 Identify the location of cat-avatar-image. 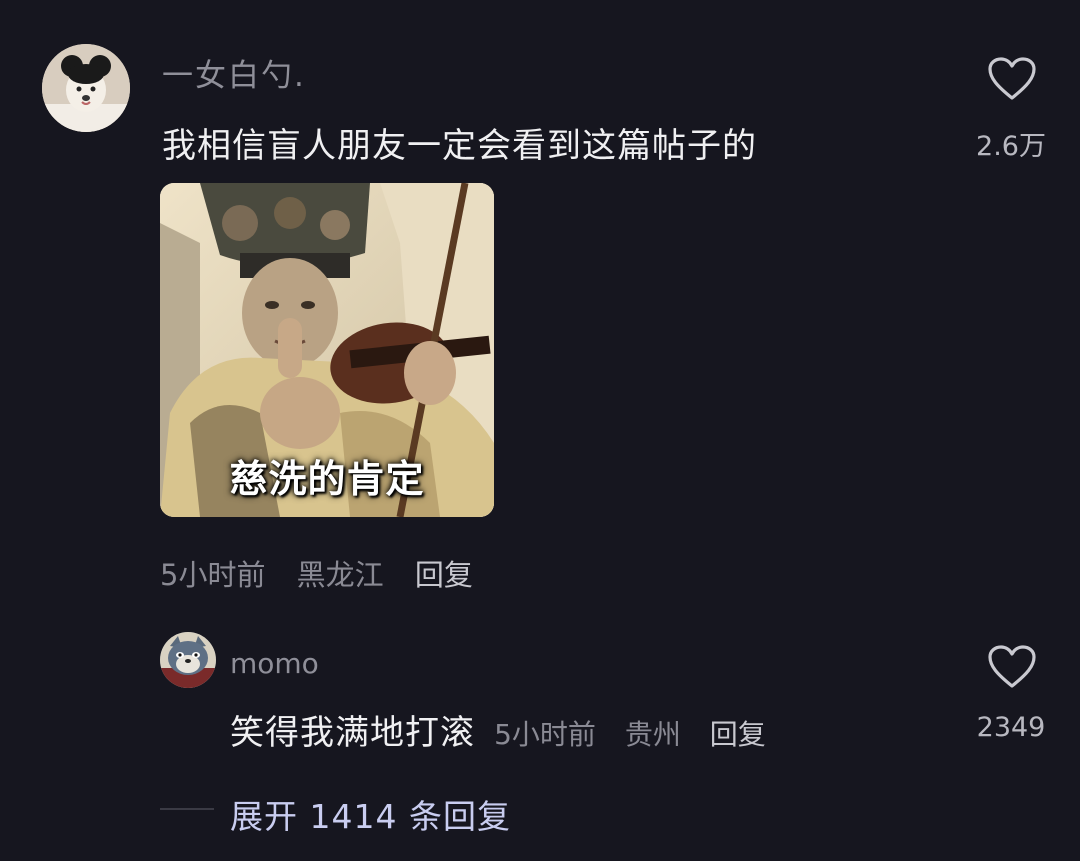
(188, 660).